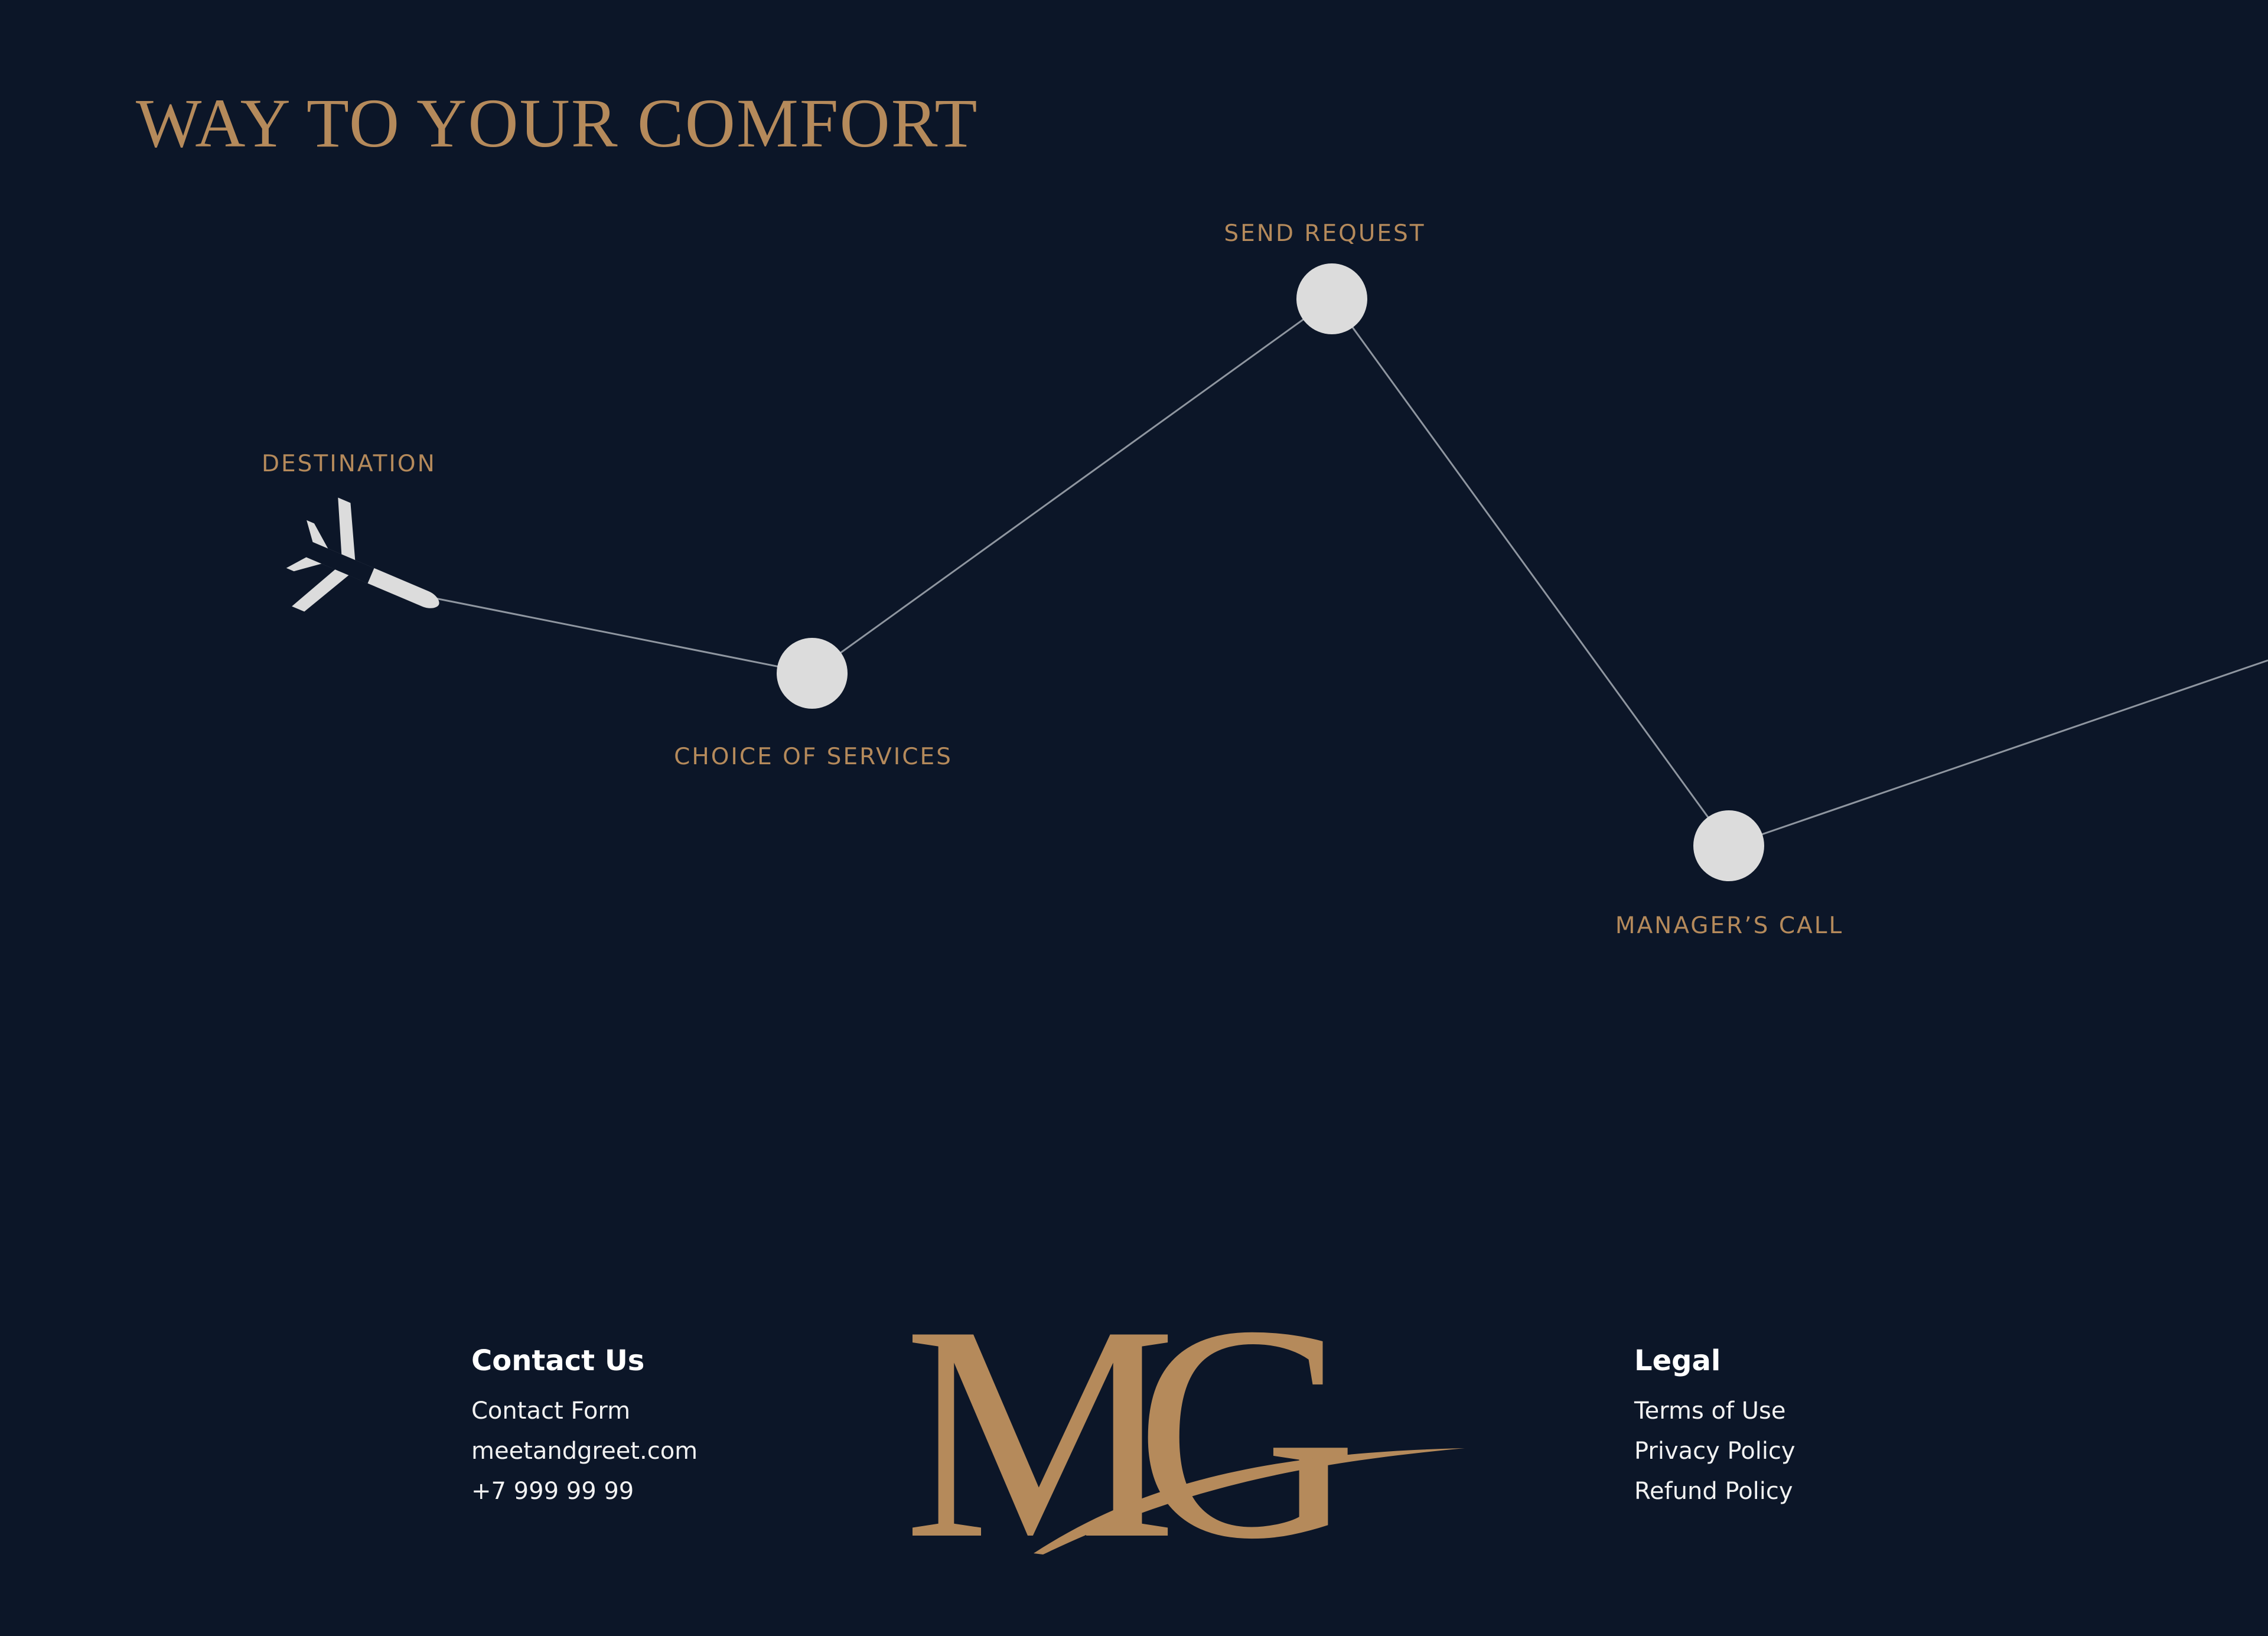  Describe the element at coordinates (1728, 845) in the screenshot. I see `step-node-managers-call` at that location.